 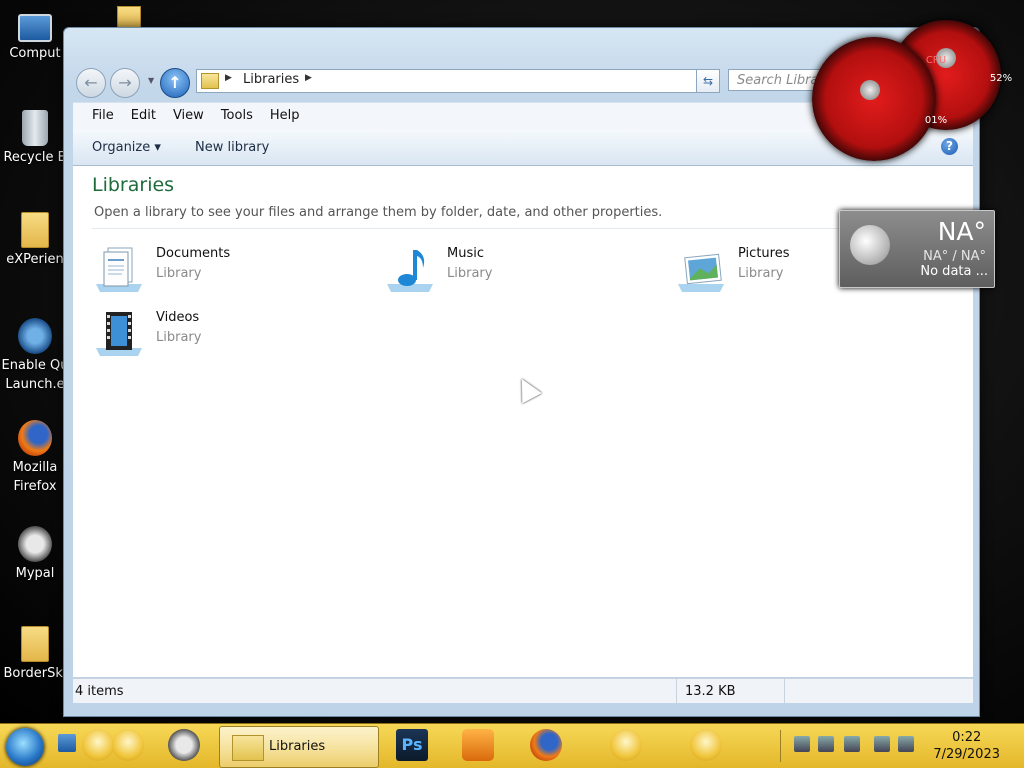 What do you see at coordinates (35, 356) in the screenshot?
I see `desktop-icon-enable-quick-launch: Enable Qu Launch.e` at bounding box center [35, 356].